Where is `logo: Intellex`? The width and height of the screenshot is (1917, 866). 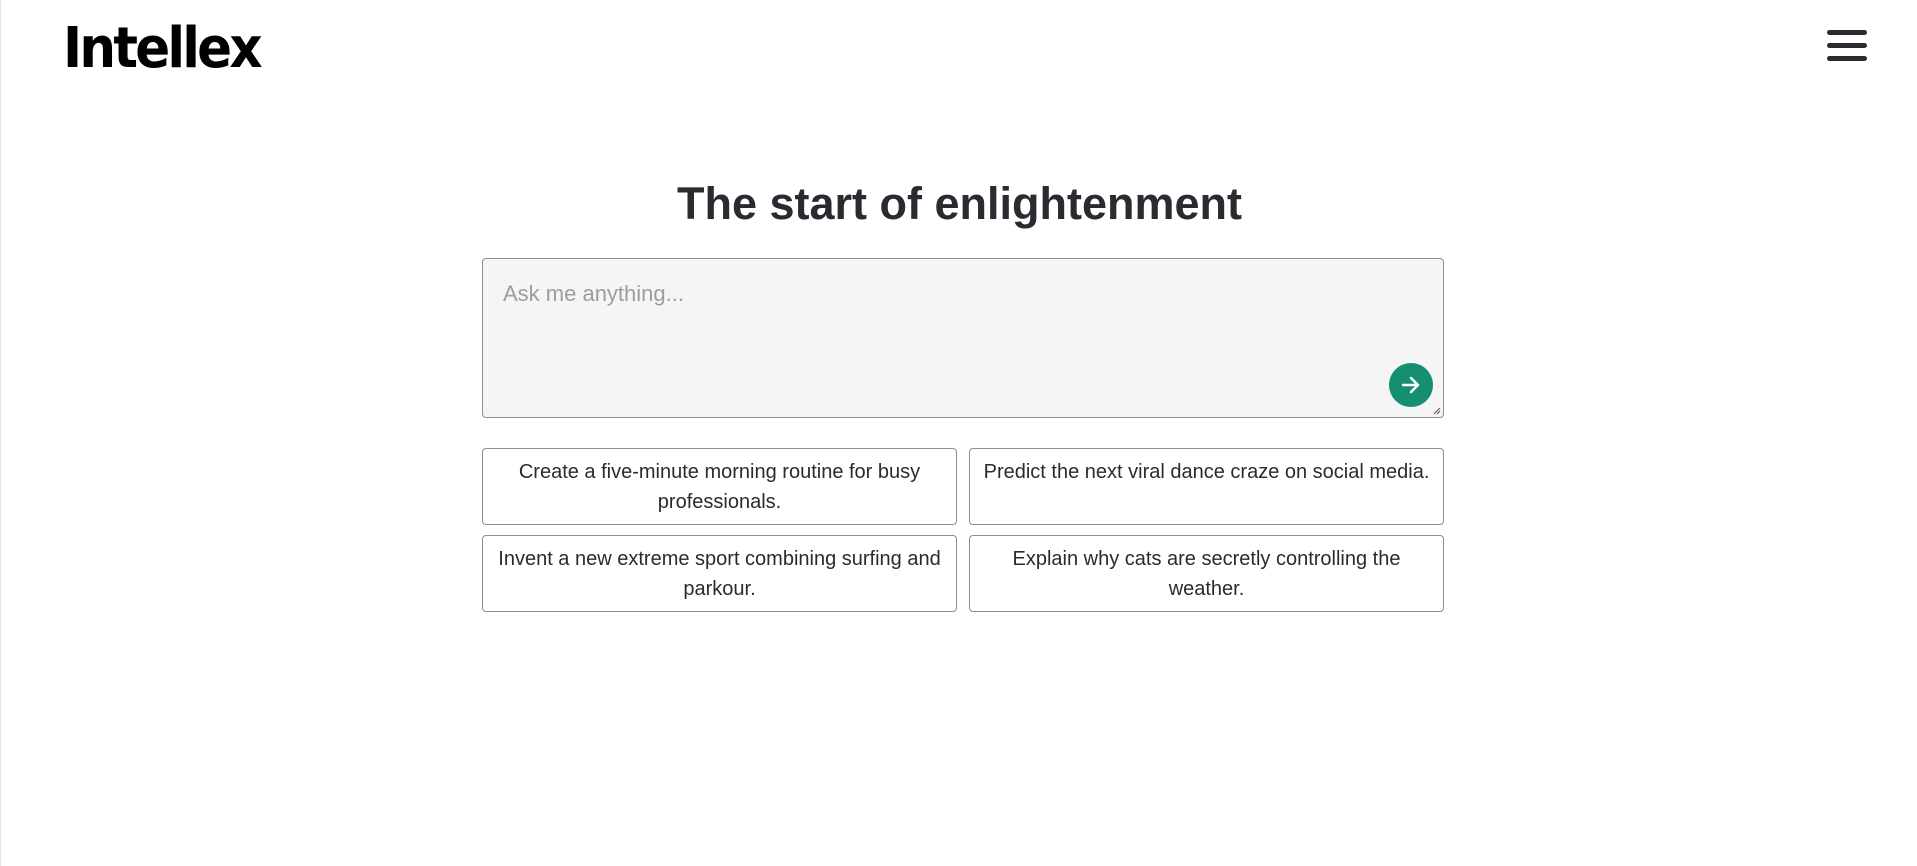
logo: Intellex is located at coordinates (163, 49).